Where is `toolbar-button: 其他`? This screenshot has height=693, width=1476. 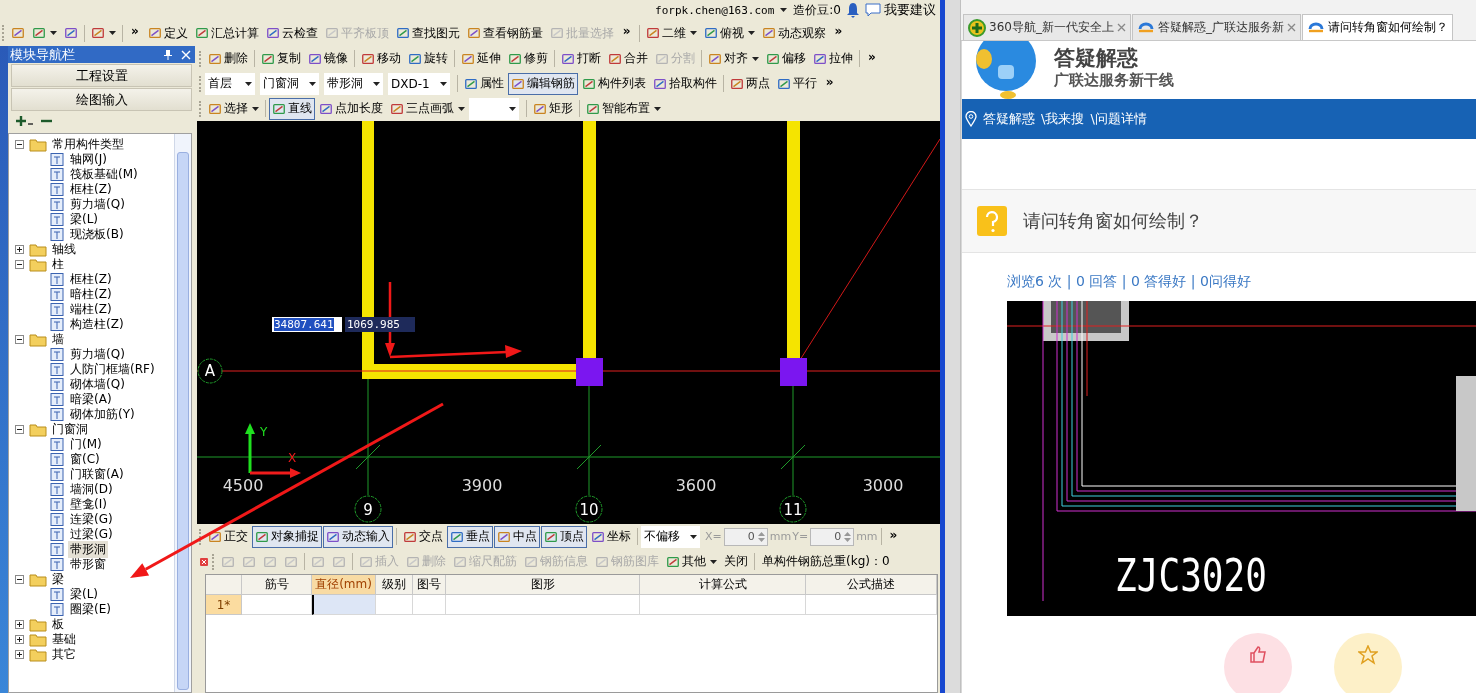 toolbar-button: 其他 is located at coordinates (691, 561).